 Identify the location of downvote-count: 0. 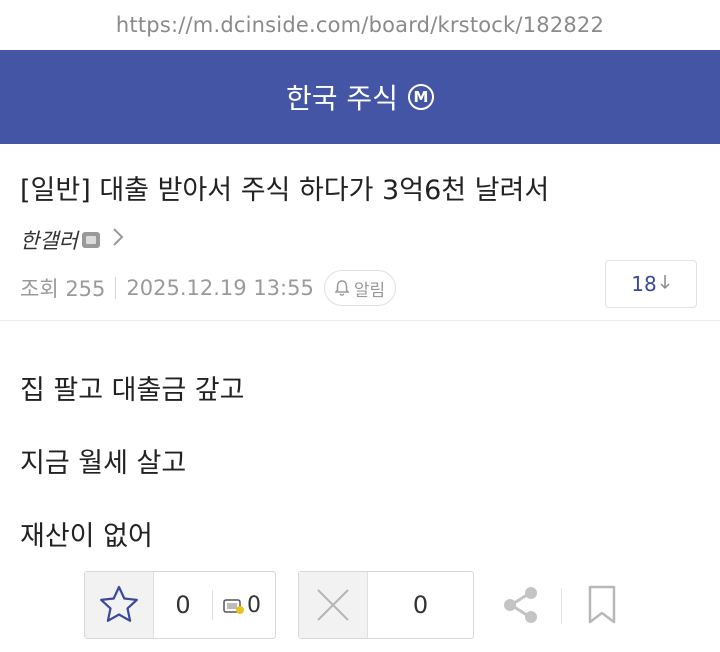
(420, 605).